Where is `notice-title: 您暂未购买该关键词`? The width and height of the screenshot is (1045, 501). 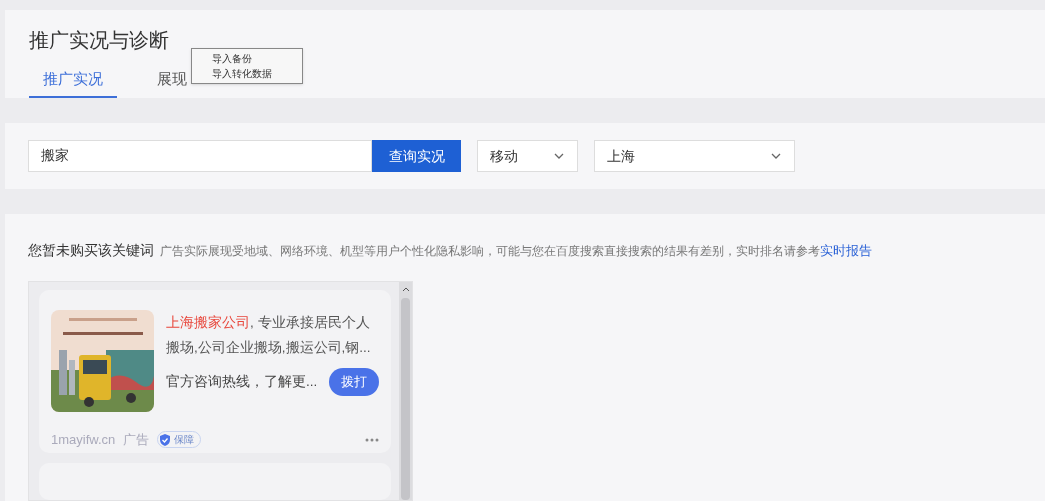
notice-title: 您暂未购买该关键词 is located at coordinates (91, 250).